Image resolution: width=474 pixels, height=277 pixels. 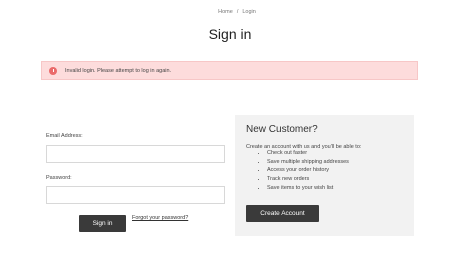 What do you see at coordinates (282, 129) in the screenshot?
I see `new-customer-heading: New Customer?` at bounding box center [282, 129].